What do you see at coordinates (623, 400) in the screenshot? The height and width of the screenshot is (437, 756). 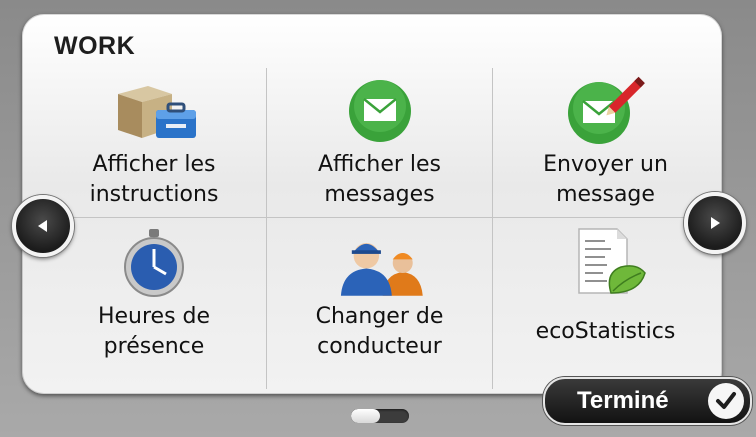 I see `done-label: Terminé` at bounding box center [623, 400].